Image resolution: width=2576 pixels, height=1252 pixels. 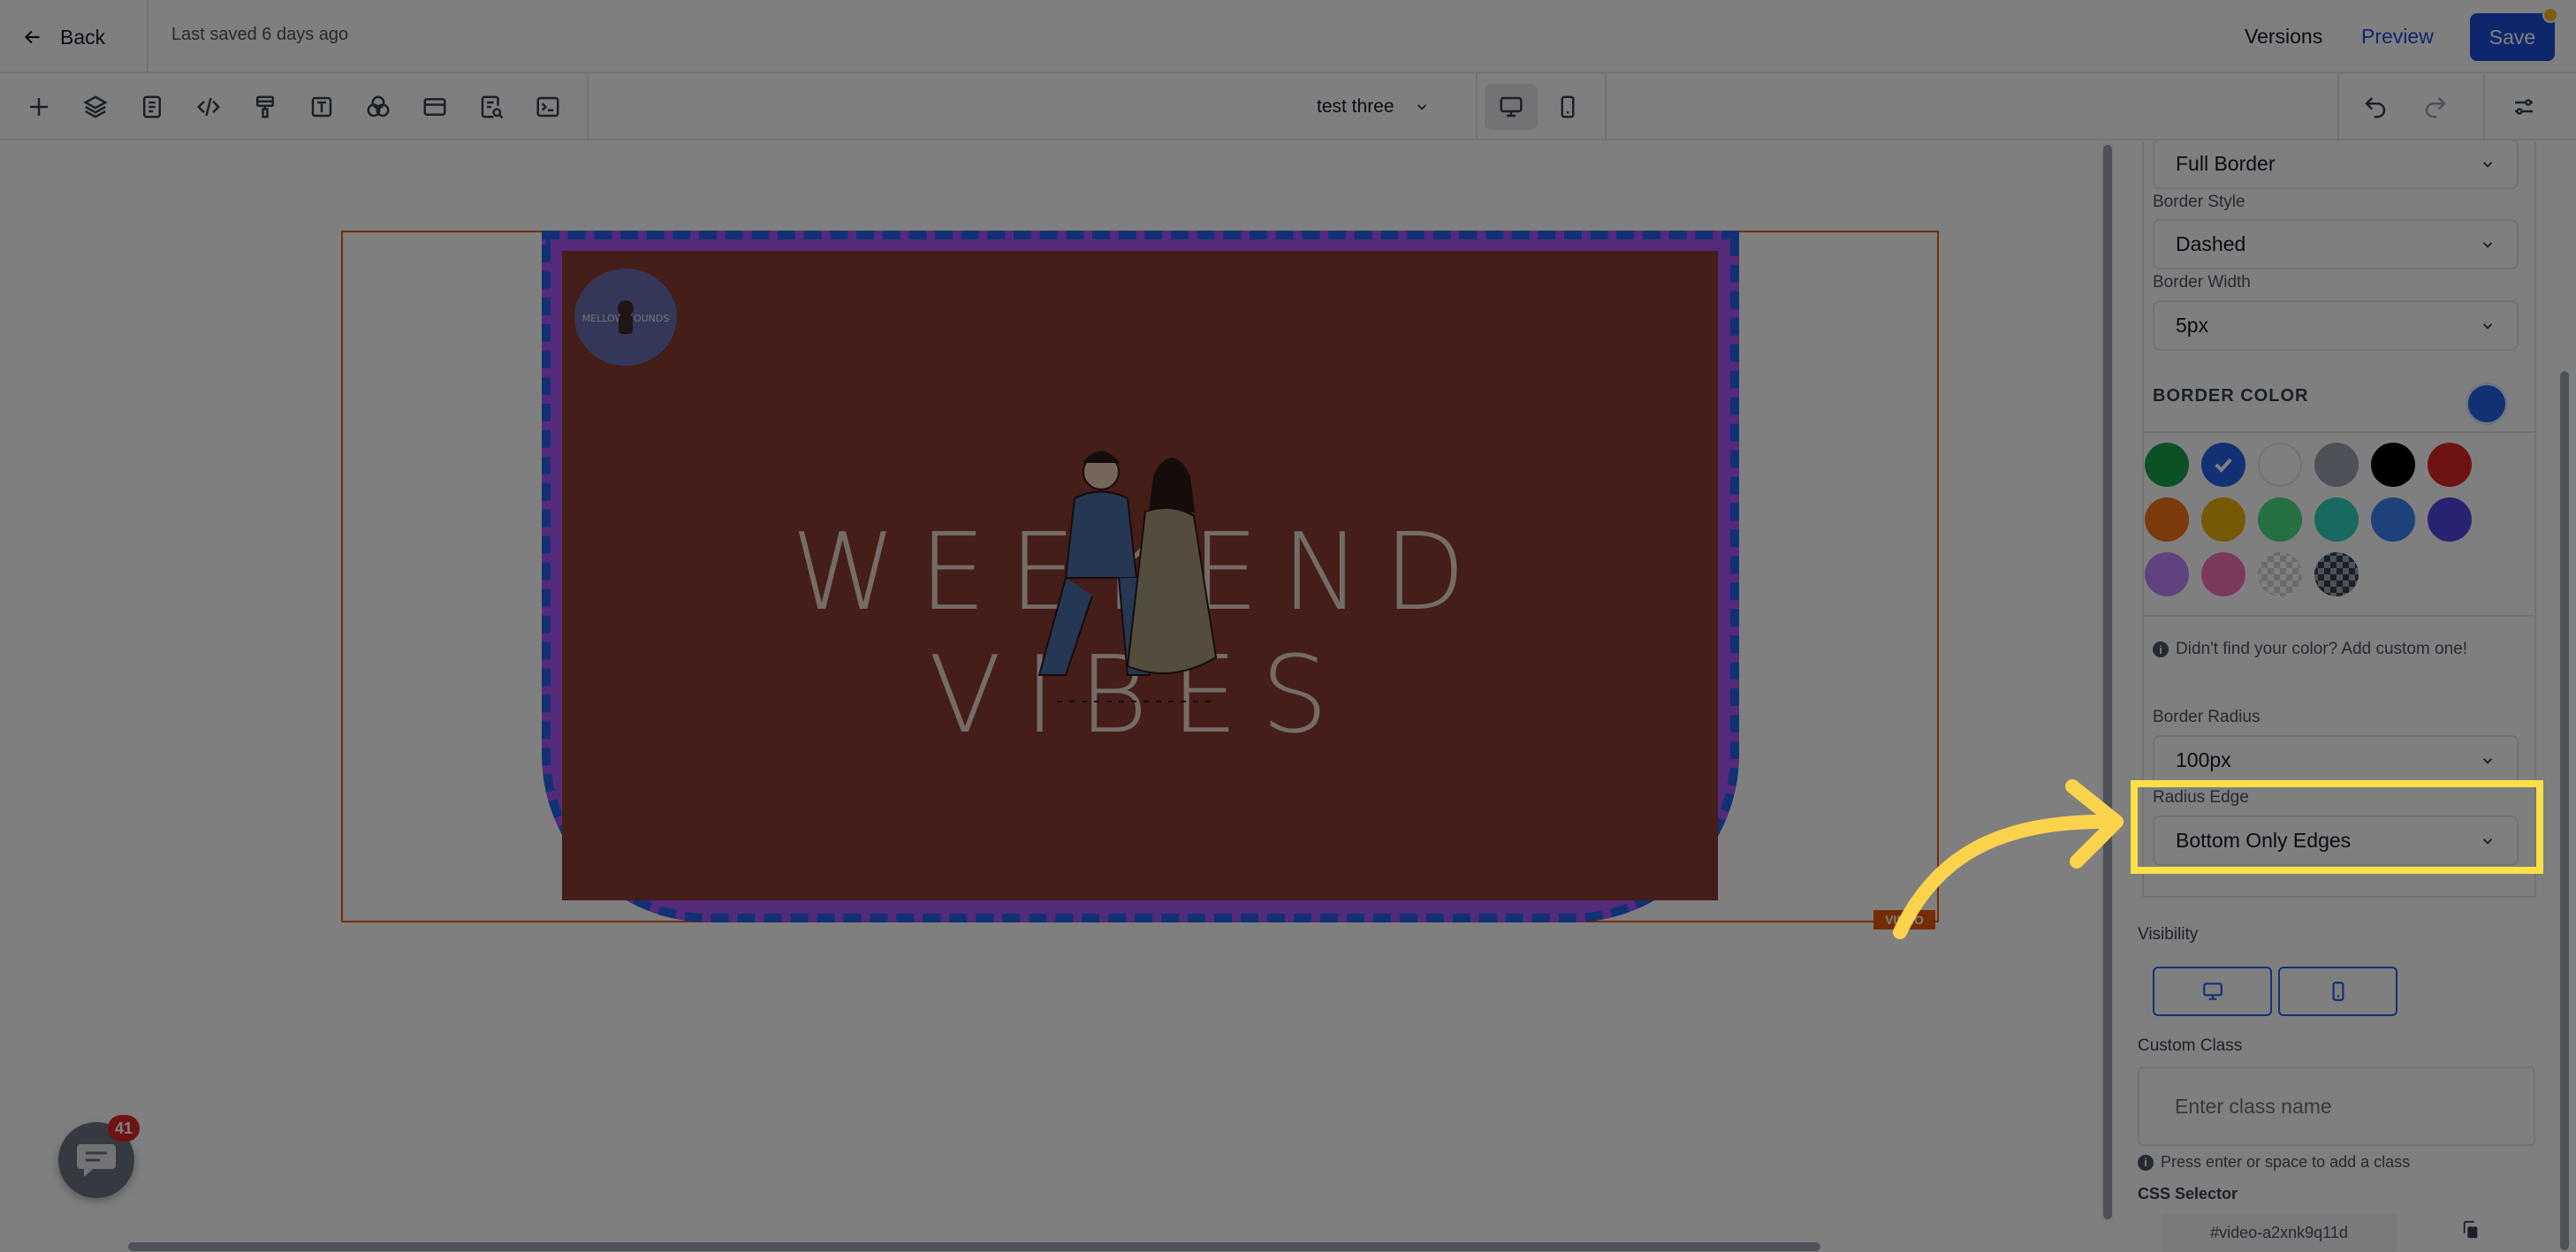 I want to click on checkmark-icon, so click(x=2223, y=465).